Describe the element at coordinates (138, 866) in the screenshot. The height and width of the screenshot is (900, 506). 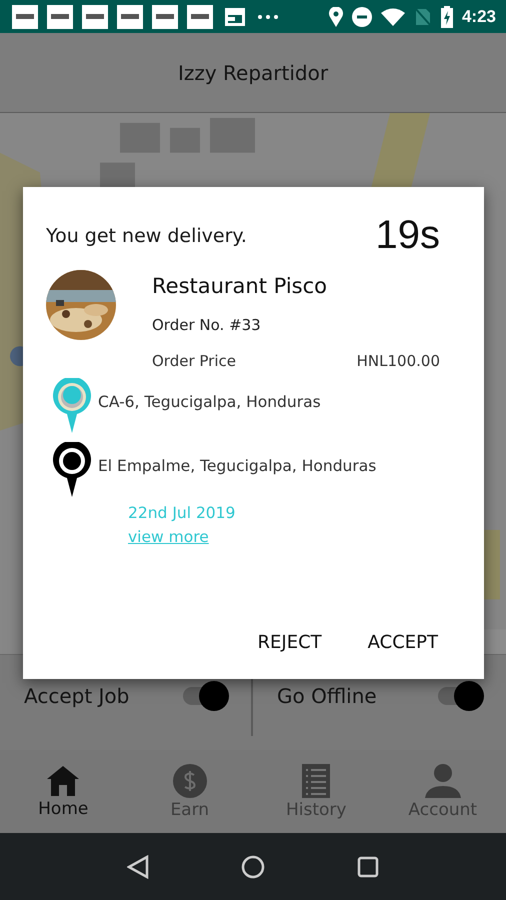
I see `back-icon` at that location.